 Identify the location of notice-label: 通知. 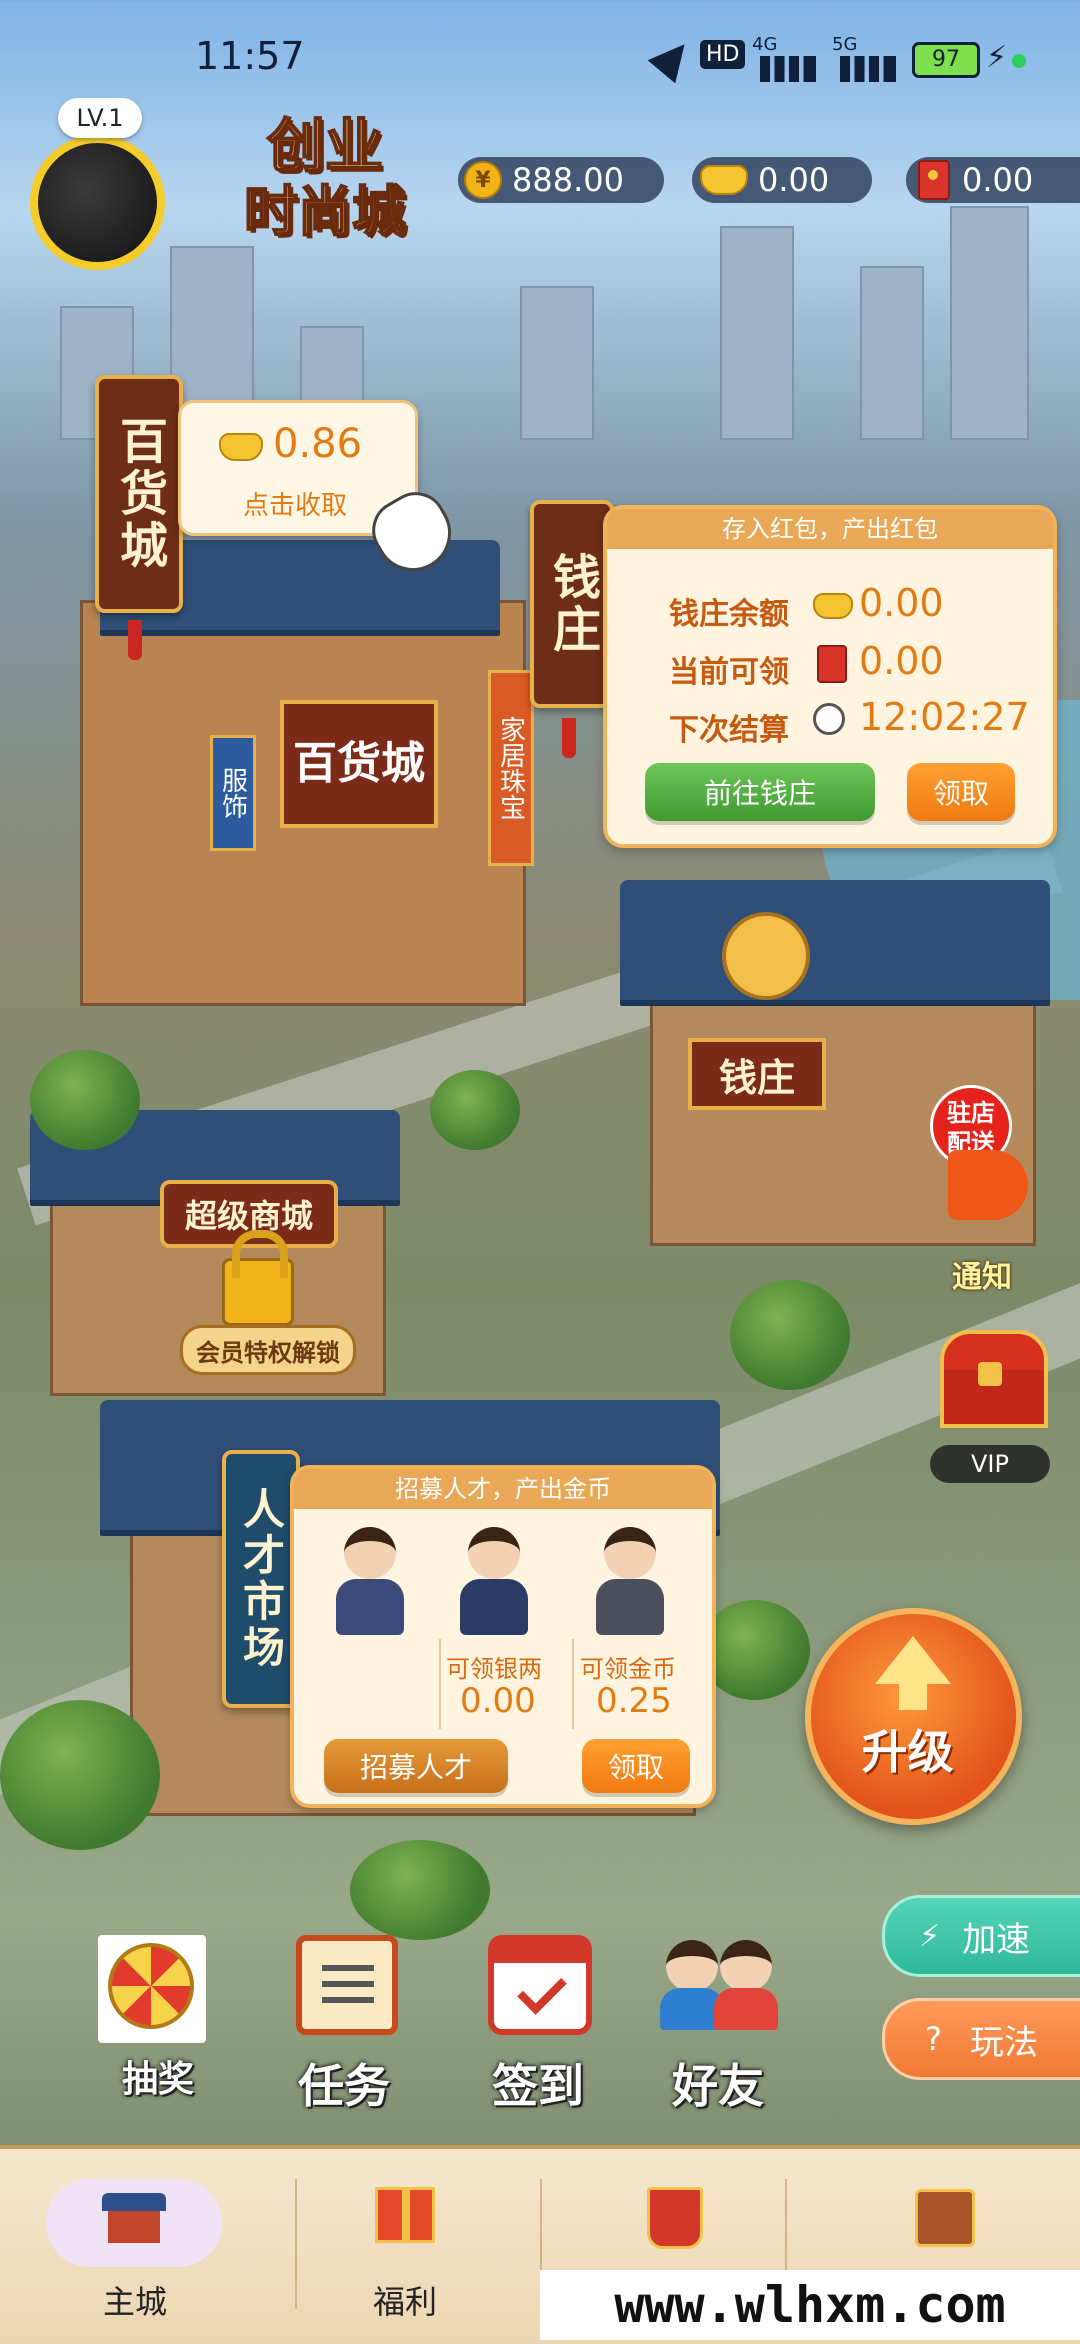
(982, 1274).